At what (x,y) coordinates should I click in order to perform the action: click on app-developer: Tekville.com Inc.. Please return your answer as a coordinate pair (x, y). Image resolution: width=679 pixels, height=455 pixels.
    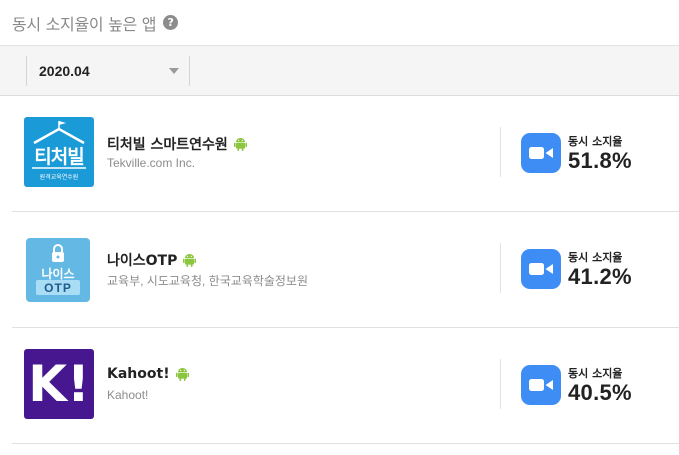
    Looking at the image, I should click on (151, 163).